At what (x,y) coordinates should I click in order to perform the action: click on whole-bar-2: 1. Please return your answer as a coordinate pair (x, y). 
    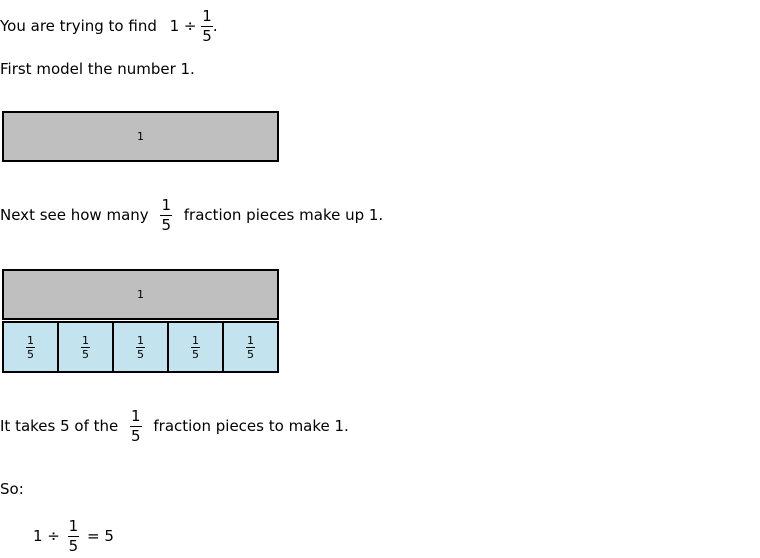
    Looking at the image, I should click on (140, 294).